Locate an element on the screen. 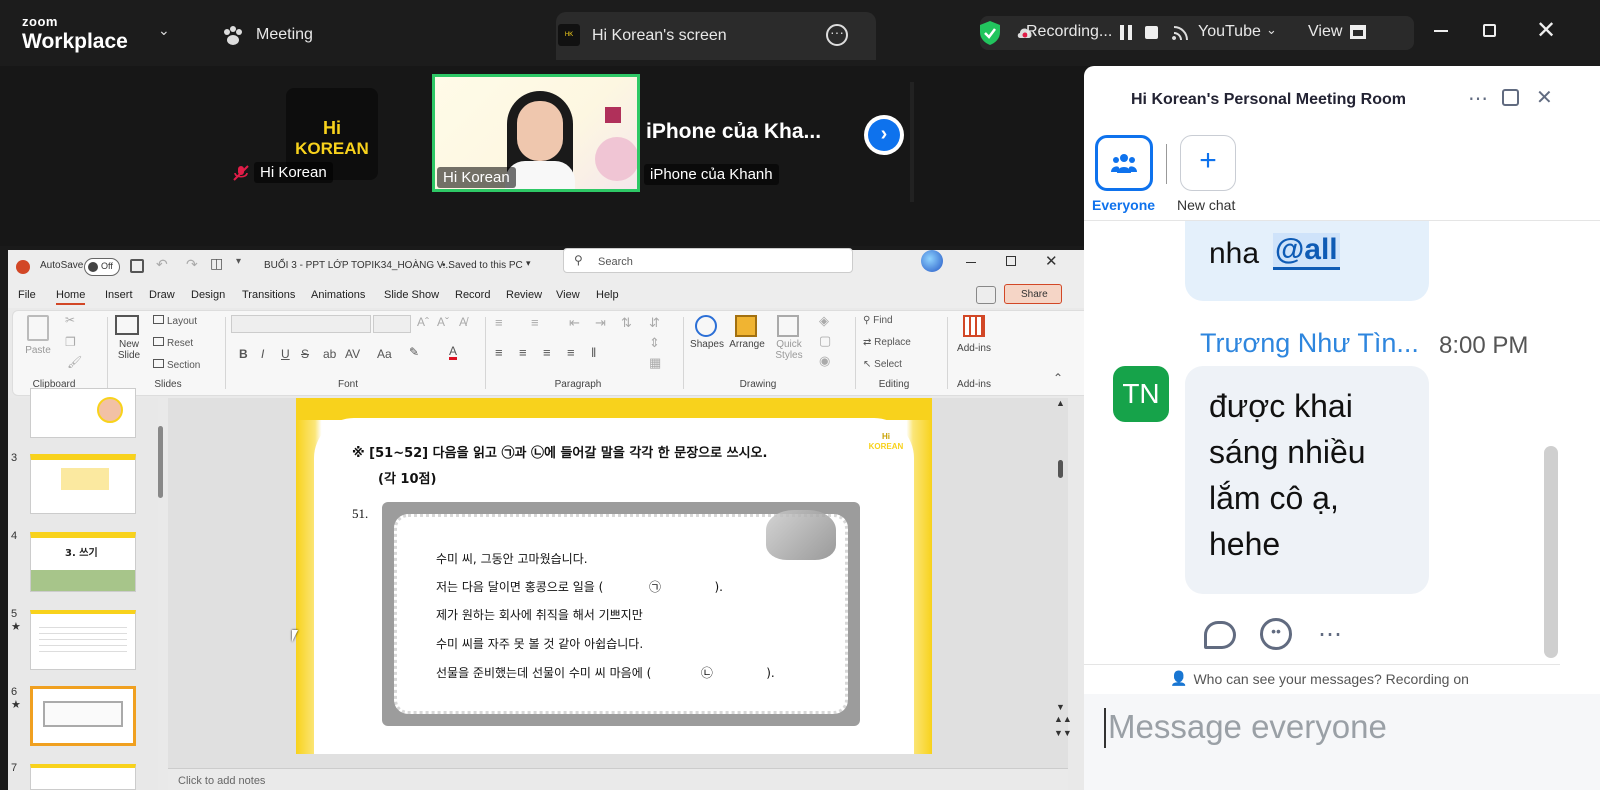  share-screen-tab: HK Hi Korean's screen ··· is located at coordinates (716, 36).